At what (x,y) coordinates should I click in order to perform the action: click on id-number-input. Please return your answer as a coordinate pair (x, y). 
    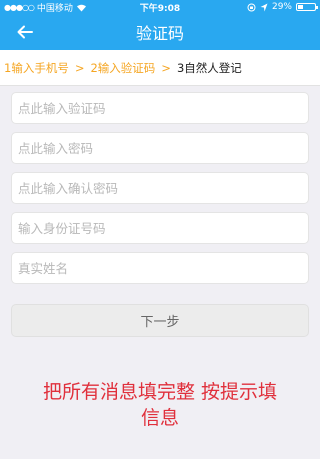
    Looking at the image, I should click on (160, 228).